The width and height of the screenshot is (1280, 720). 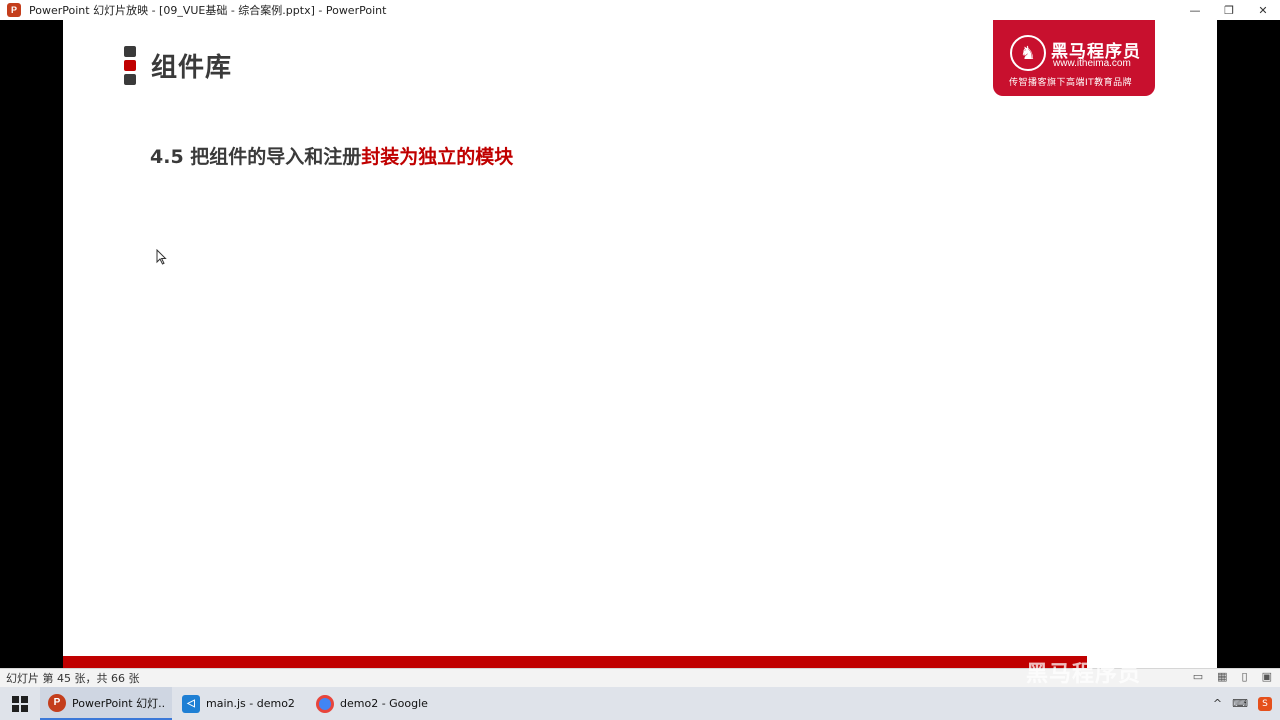 I want to click on windows-logo-icon, so click(x=20, y=703).